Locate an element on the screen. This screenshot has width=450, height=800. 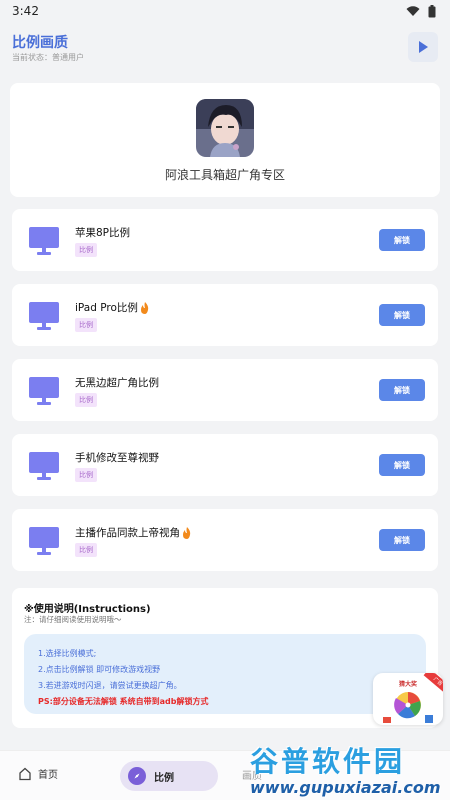
play-icon is located at coordinates (423, 47).